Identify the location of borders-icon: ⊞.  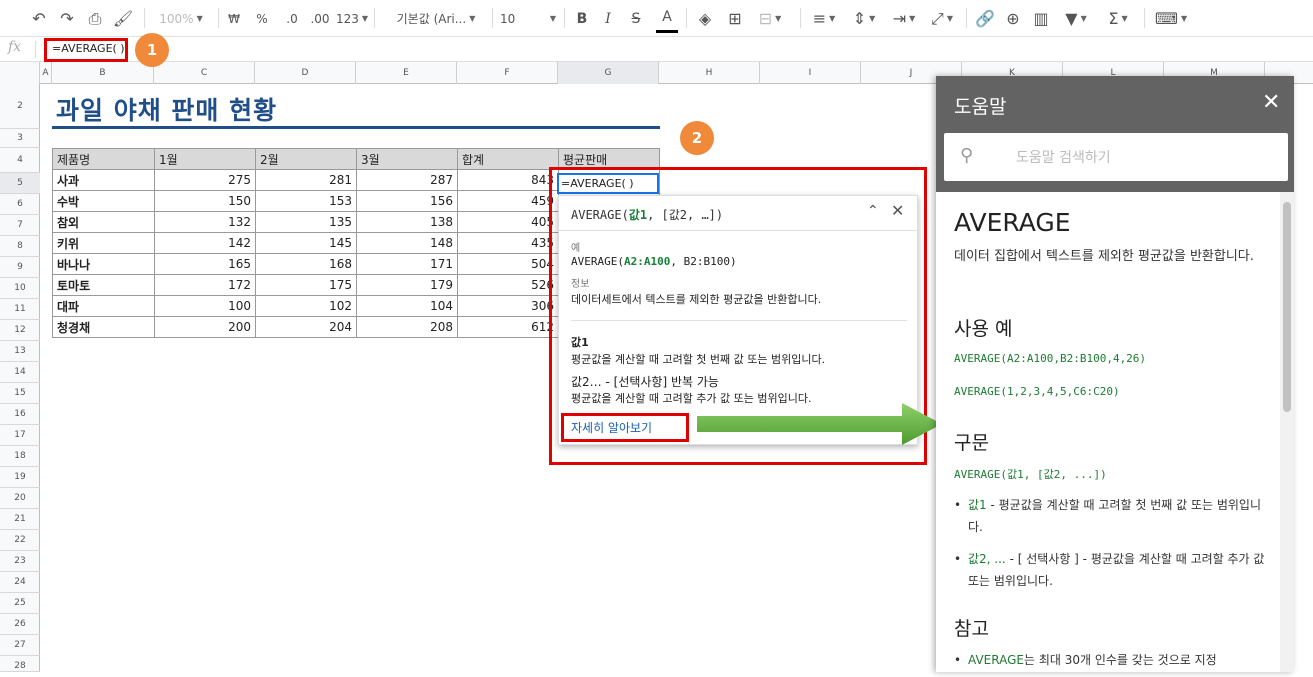
(735, 18).